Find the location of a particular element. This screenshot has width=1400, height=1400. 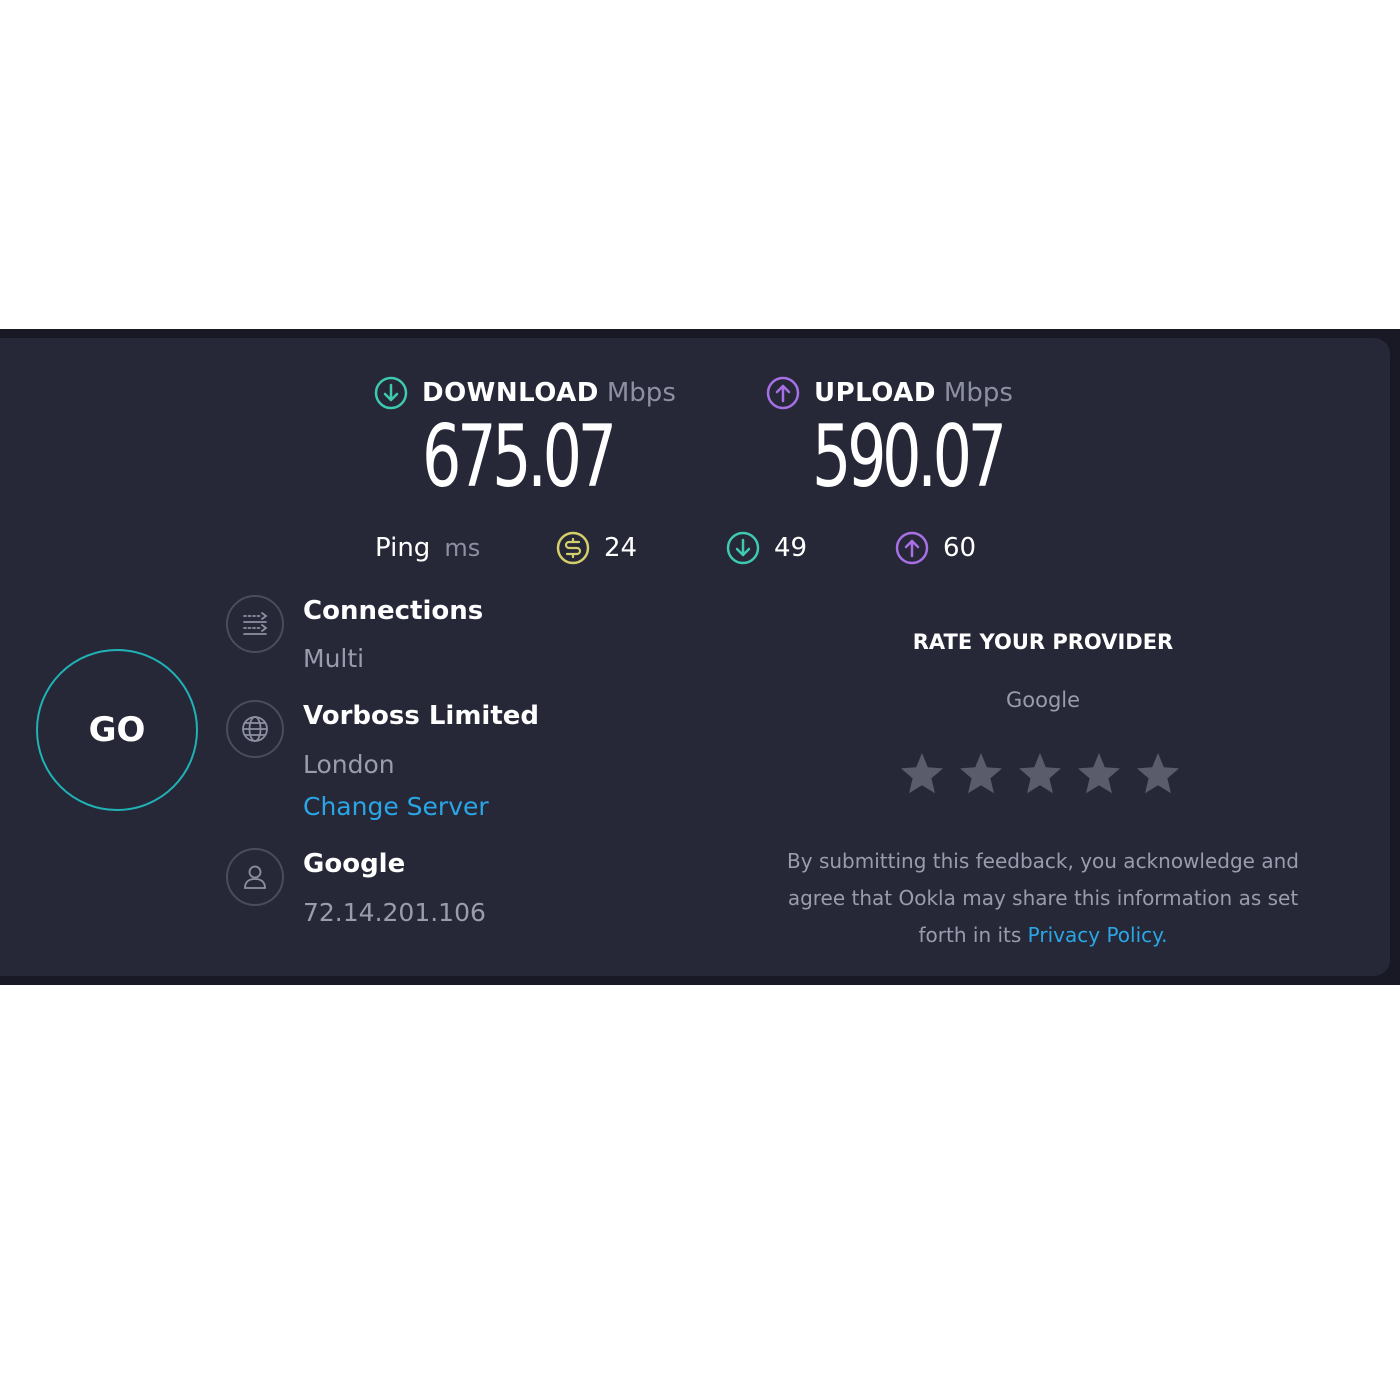

download-unit: Mbps is located at coordinates (641, 393).